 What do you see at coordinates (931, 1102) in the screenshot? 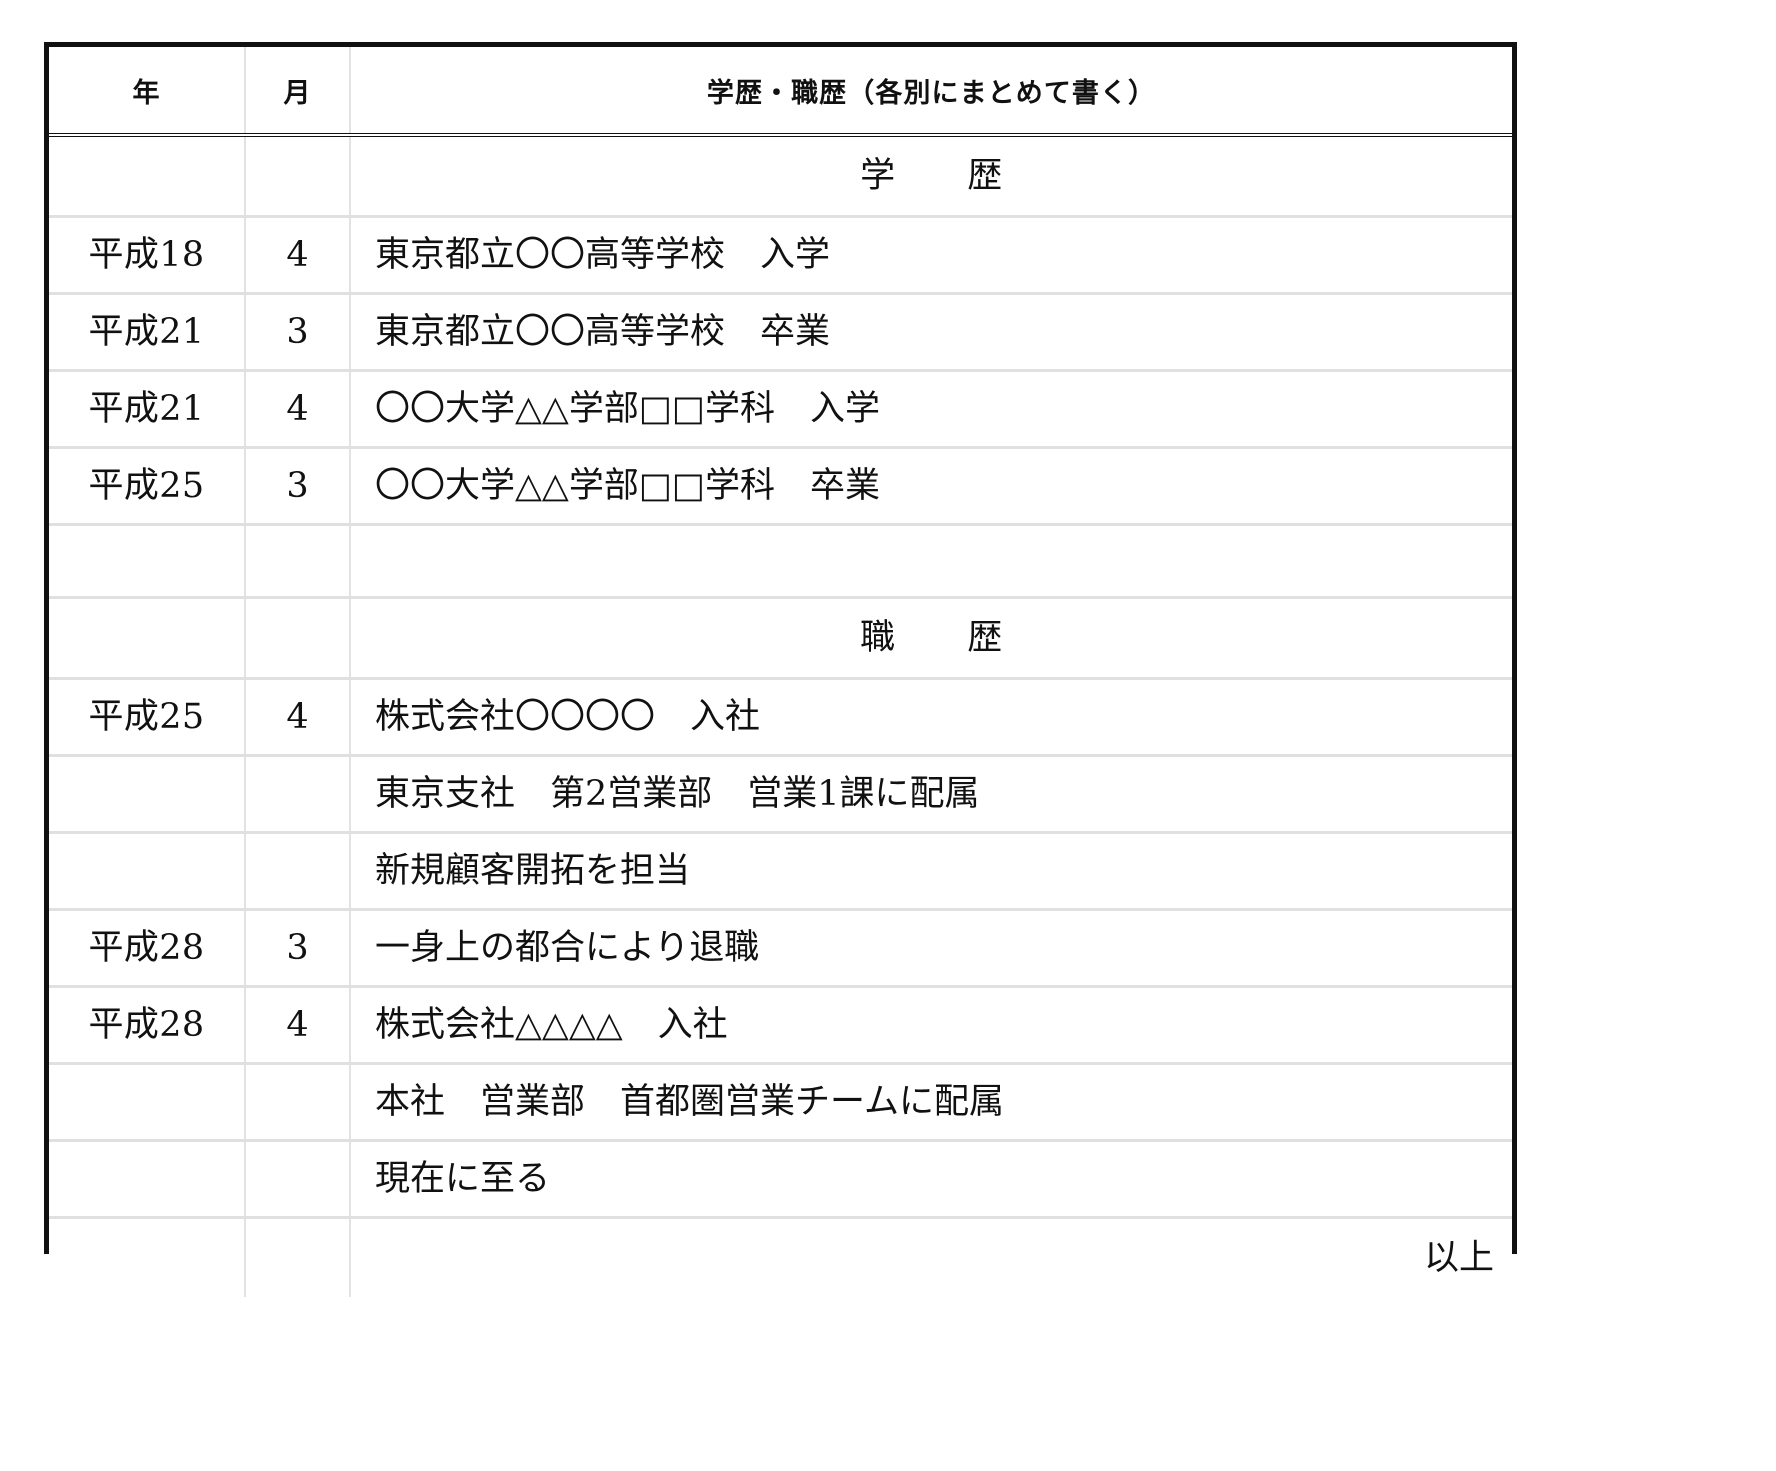
I see `cell-content: 本社 営業部 首都圏営業チームに配属` at bounding box center [931, 1102].